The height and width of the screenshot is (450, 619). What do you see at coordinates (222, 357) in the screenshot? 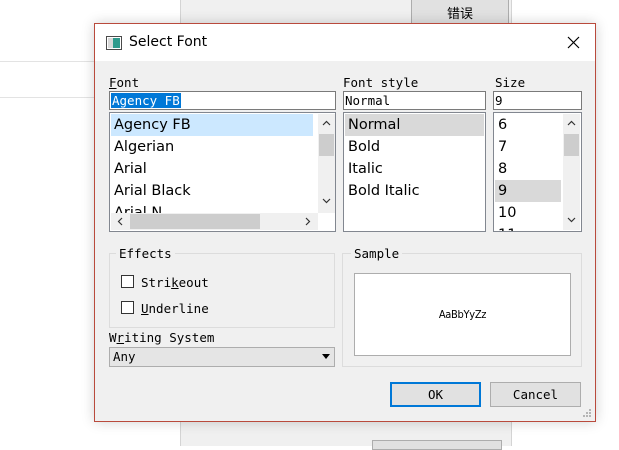
I see `writing-system-select: Any` at bounding box center [222, 357].